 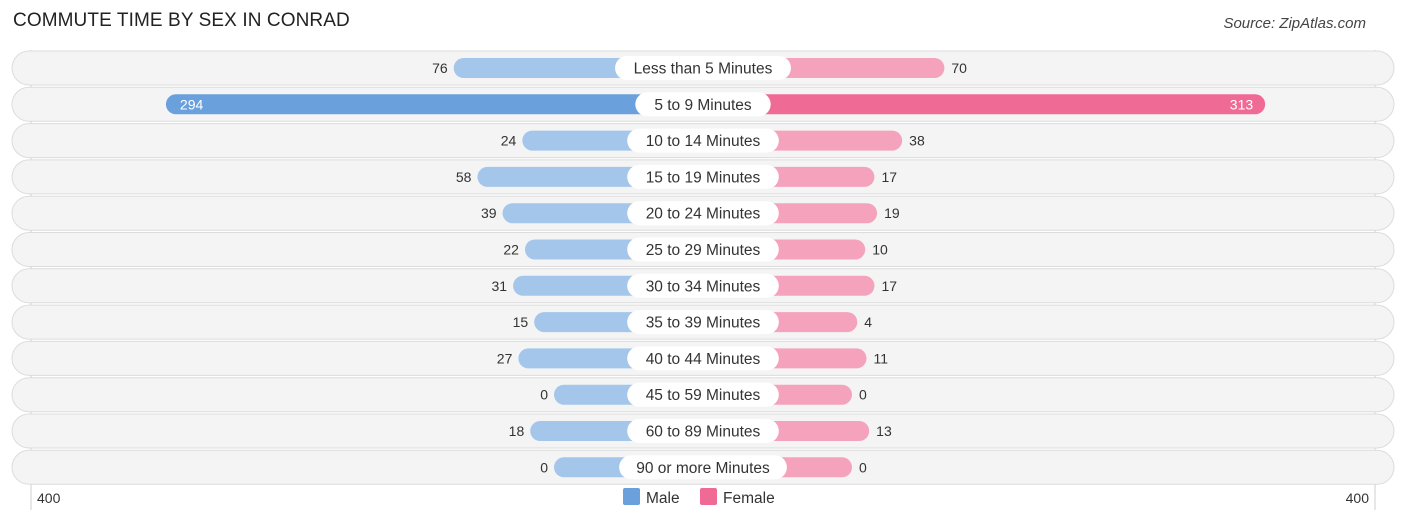 I want to click on legend-swatch-male, so click(x=631, y=496).